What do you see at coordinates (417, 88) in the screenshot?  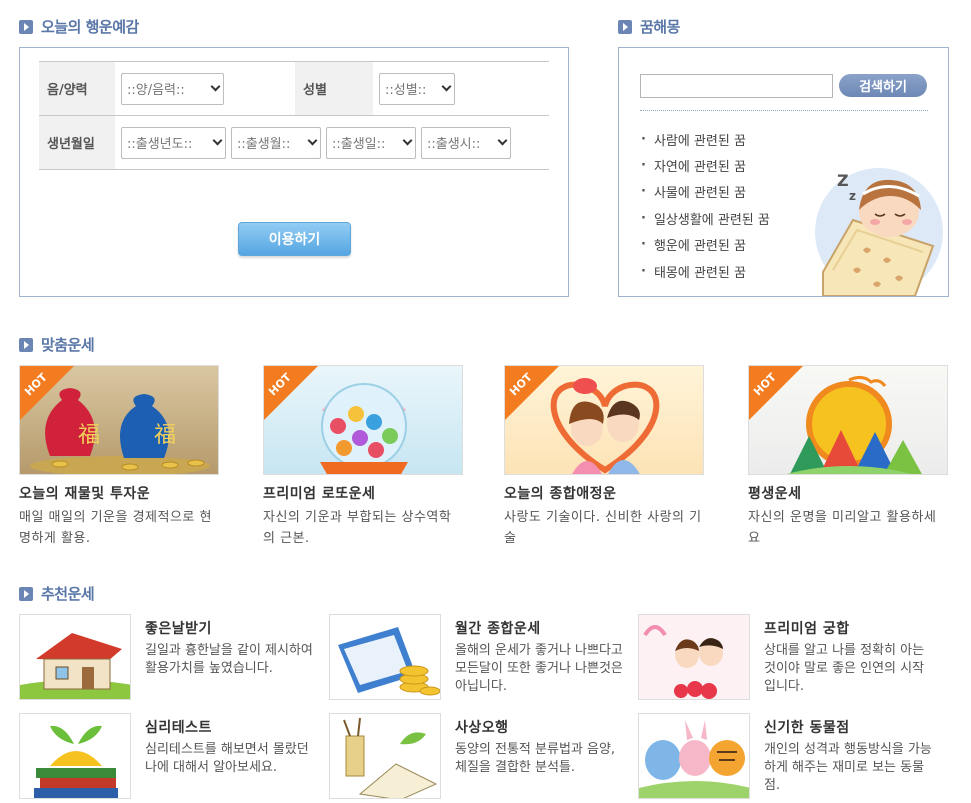 I see `gender-select: ::성별::` at bounding box center [417, 88].